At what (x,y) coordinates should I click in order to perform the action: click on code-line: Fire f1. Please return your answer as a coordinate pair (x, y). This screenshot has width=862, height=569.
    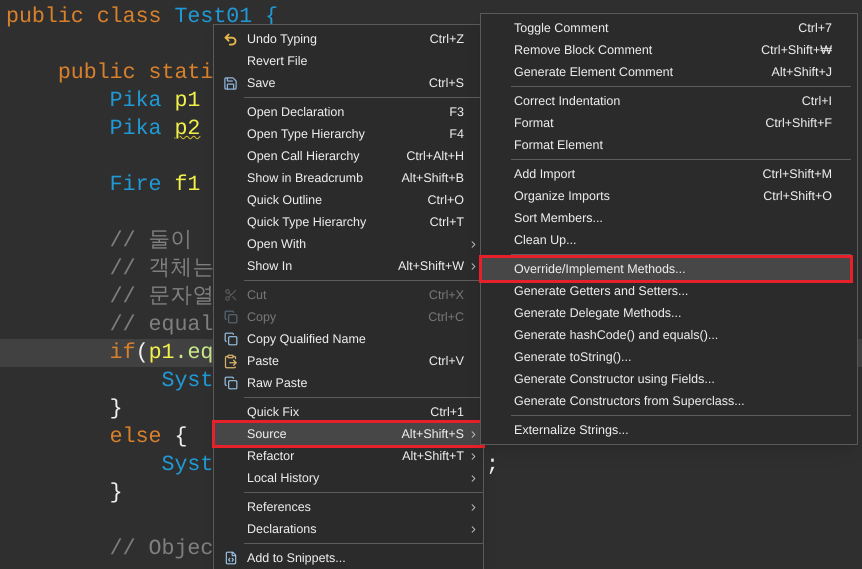
    Looking at the image, I should click on (154, 185).